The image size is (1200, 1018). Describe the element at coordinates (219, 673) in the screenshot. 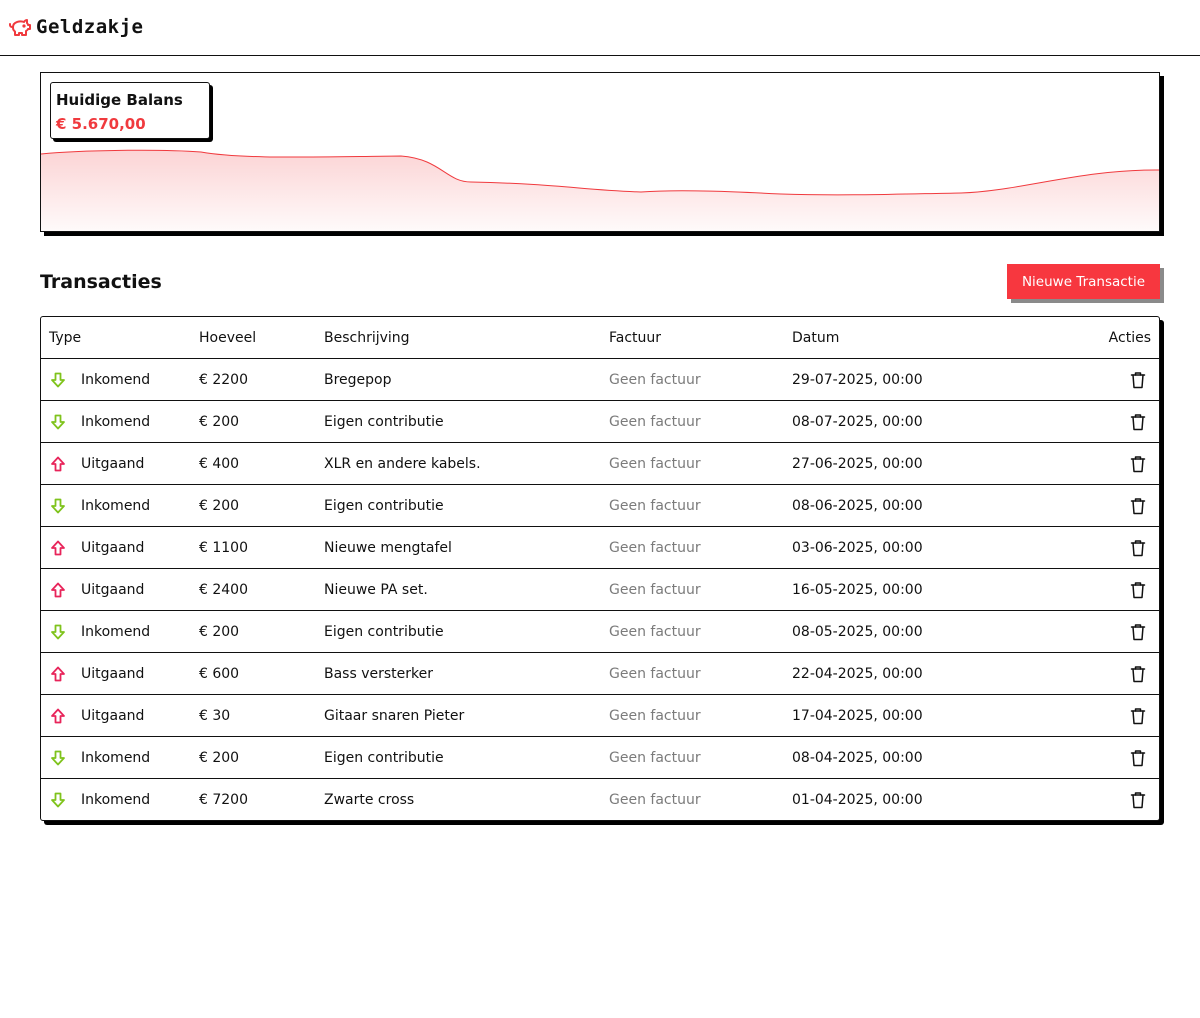

I see `amount-cell: € 600` at that location.